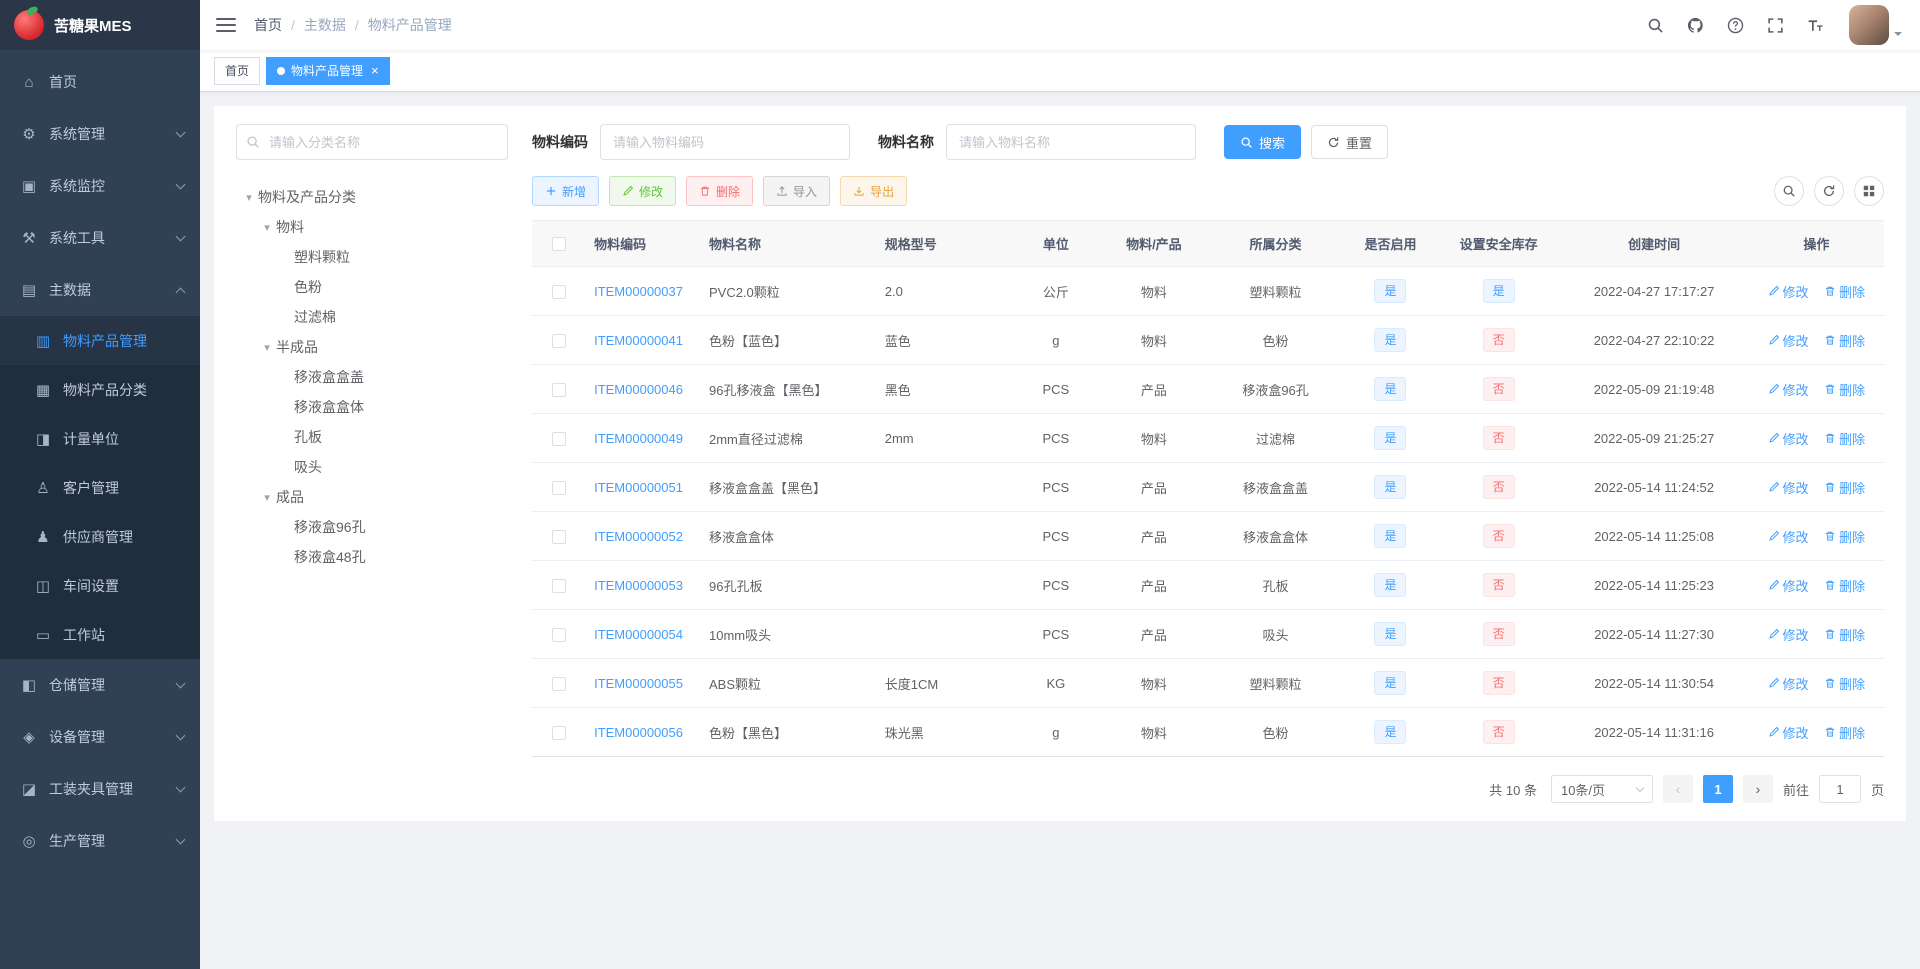 This screenshot has width=1920, height=969. Describe the element at coordinates (100, 487) in the screenshot. I see `sidebar-item-customer-mgmt: ♙ 客户管理` at that location.